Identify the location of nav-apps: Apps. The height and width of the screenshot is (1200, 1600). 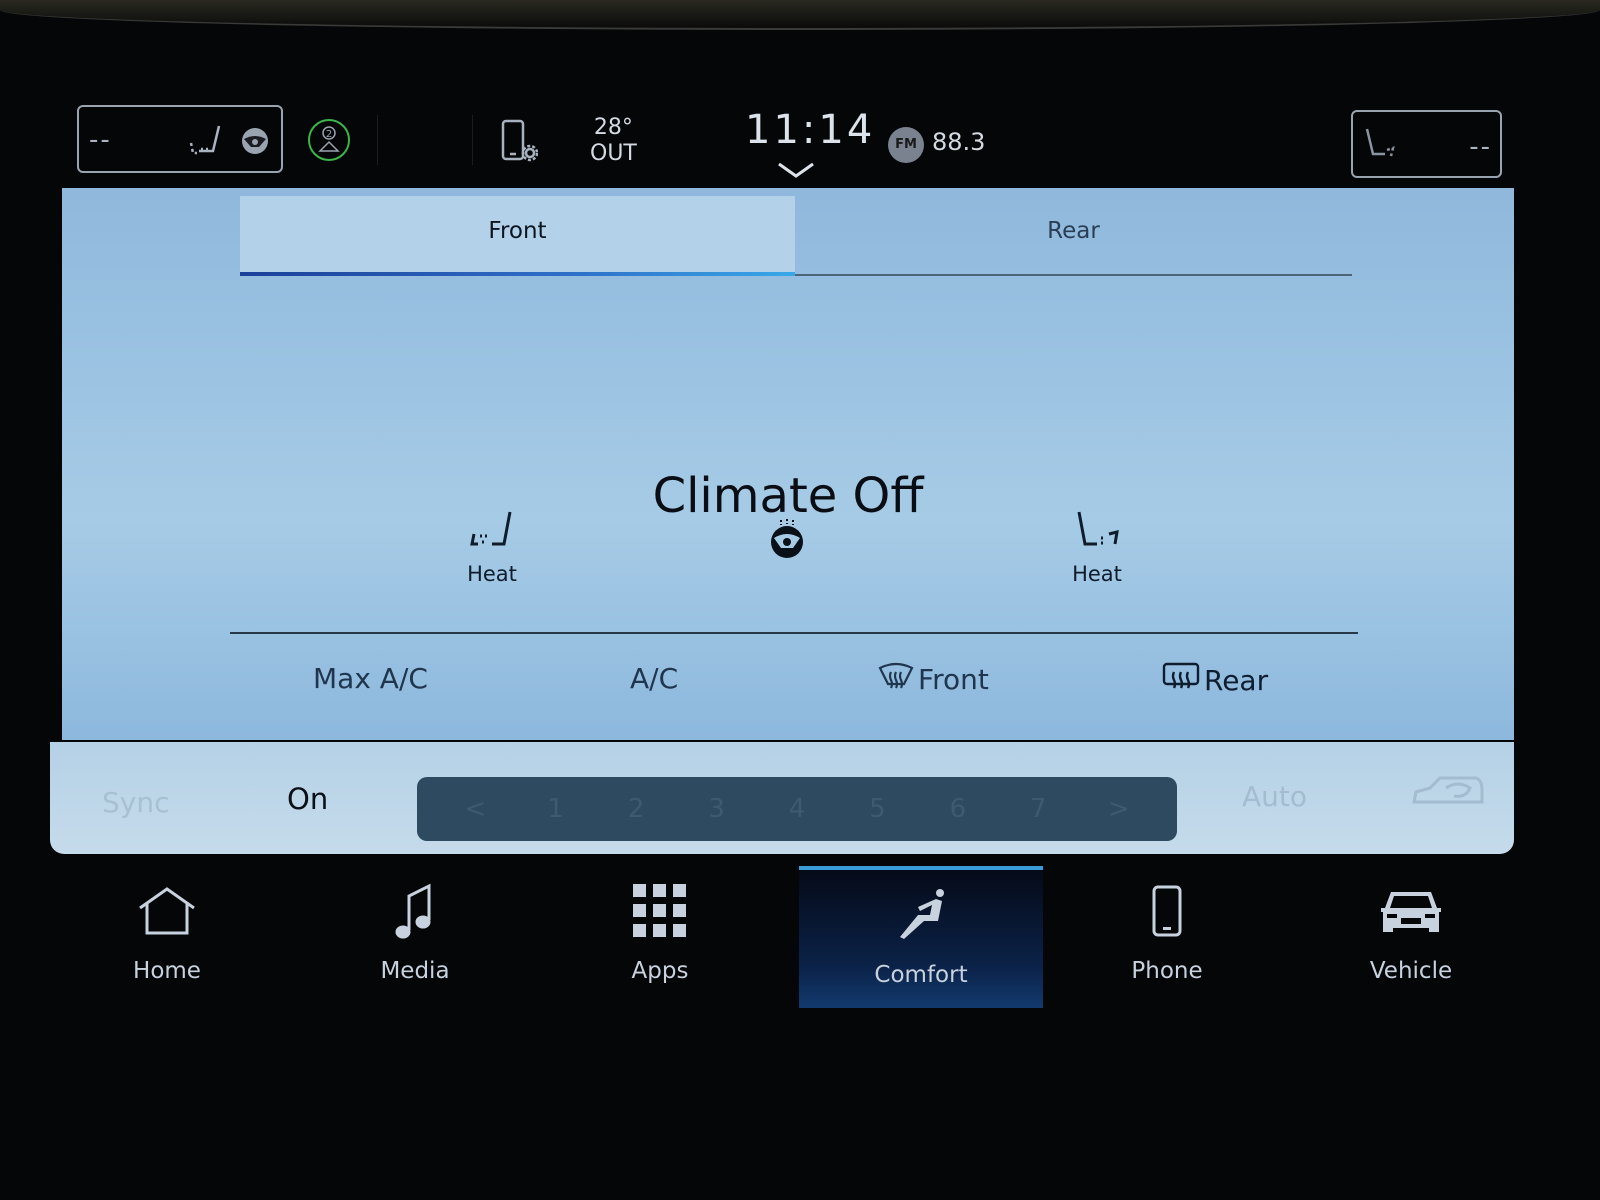
(660, 937).